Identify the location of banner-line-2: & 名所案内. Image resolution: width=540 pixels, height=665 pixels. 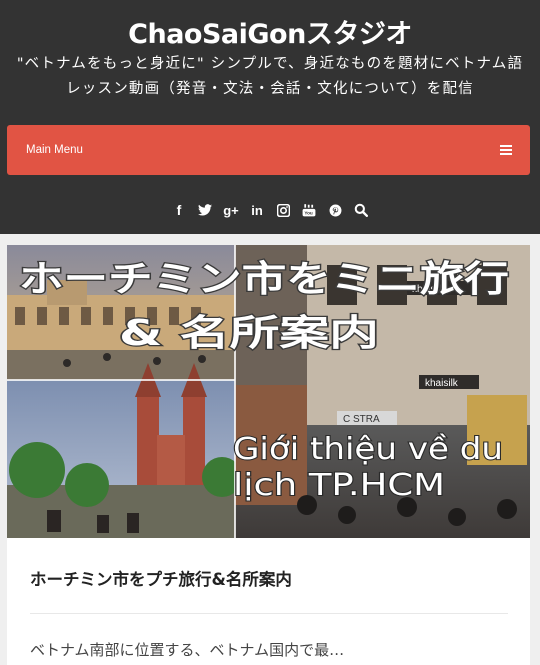
(249, 333).